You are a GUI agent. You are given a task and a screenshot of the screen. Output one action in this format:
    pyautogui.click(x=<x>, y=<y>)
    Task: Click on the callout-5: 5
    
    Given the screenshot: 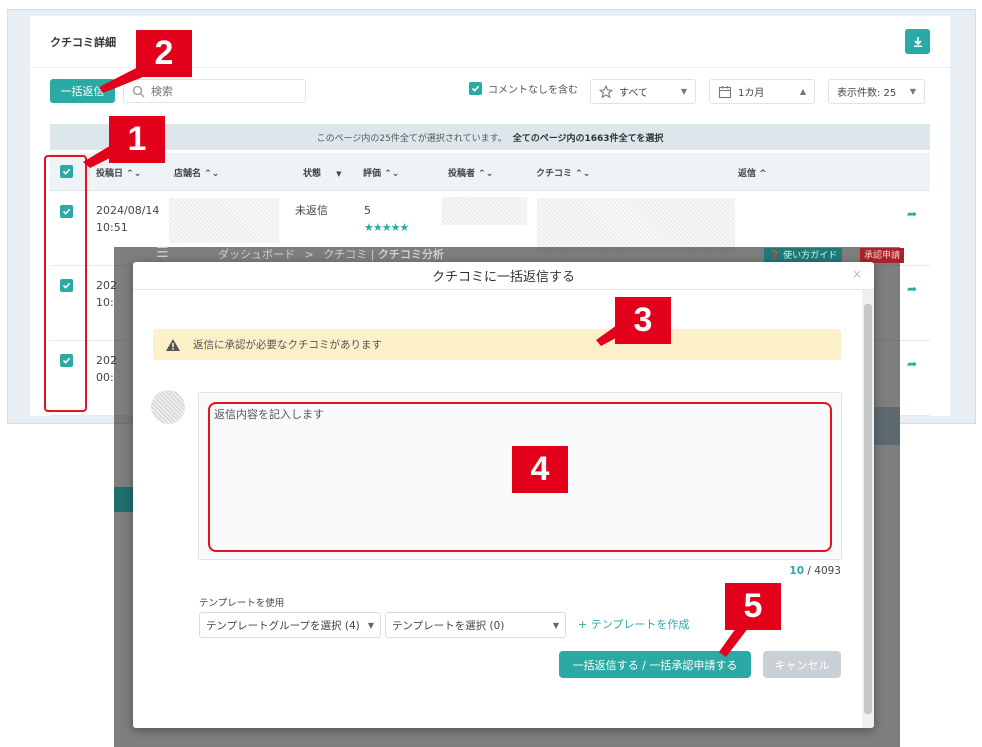 What is the action you would take?
    pyautogui.click(x=753, y=606)
    